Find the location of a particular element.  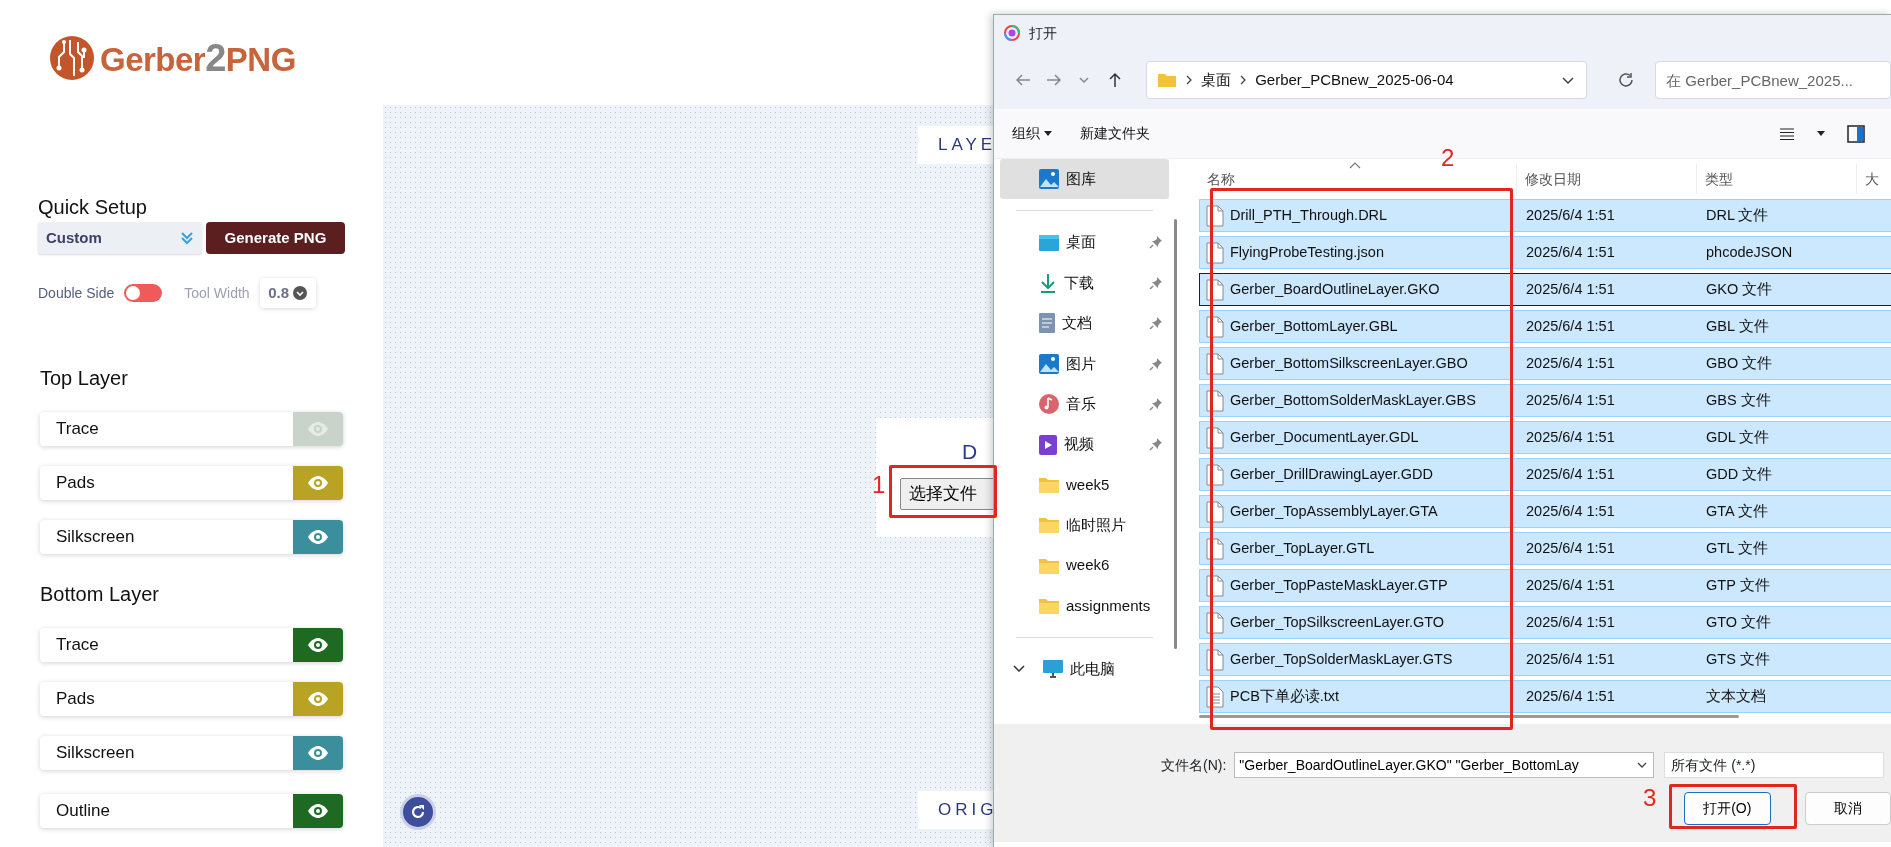

cancel-button: 取消 is located at coordinates (1847, 808).